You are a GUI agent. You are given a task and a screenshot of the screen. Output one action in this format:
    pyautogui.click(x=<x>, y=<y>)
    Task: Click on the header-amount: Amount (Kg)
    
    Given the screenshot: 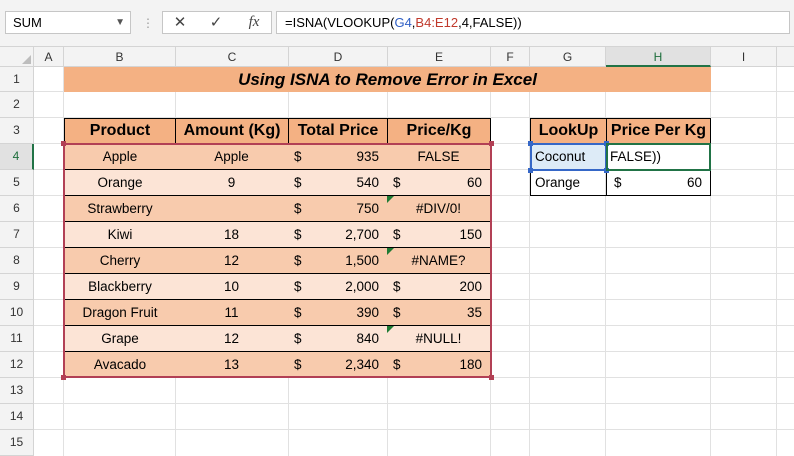 What is the action you would take?
    pyautogui.click(x=232, y=131)
    